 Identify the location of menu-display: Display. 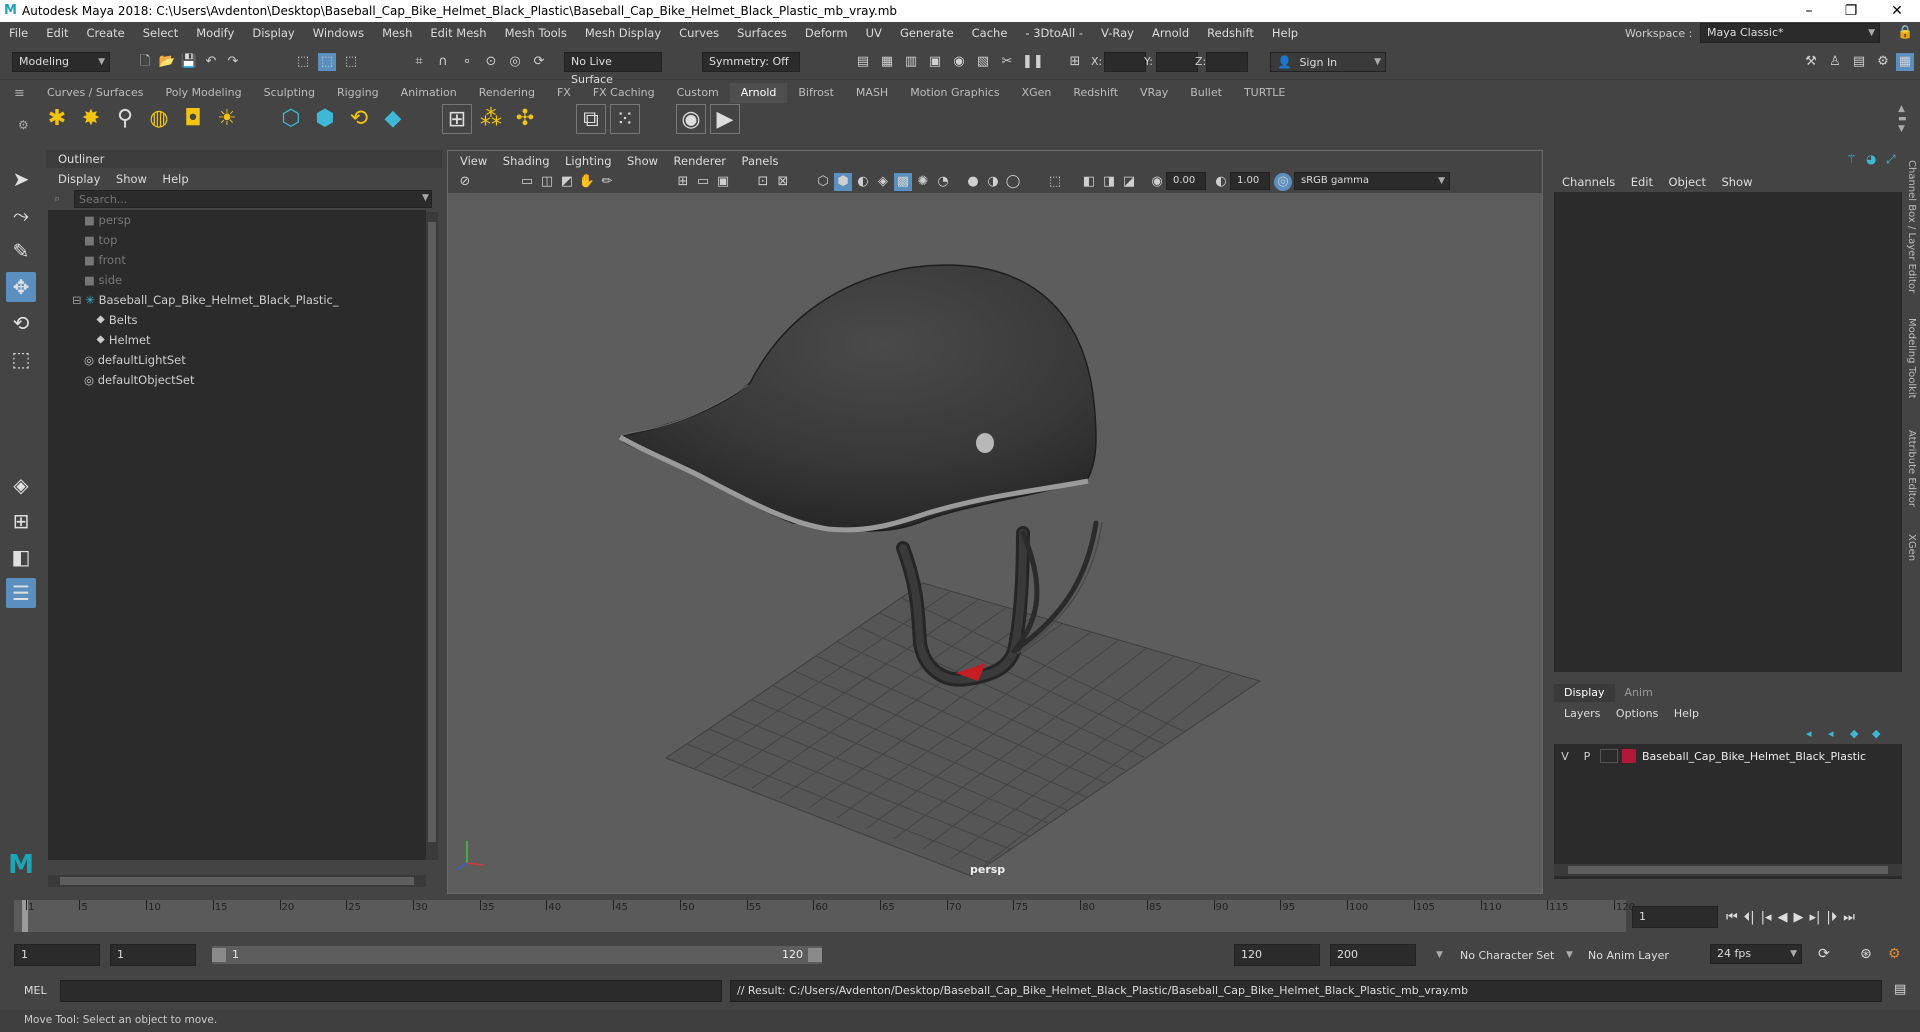
(273, 33).